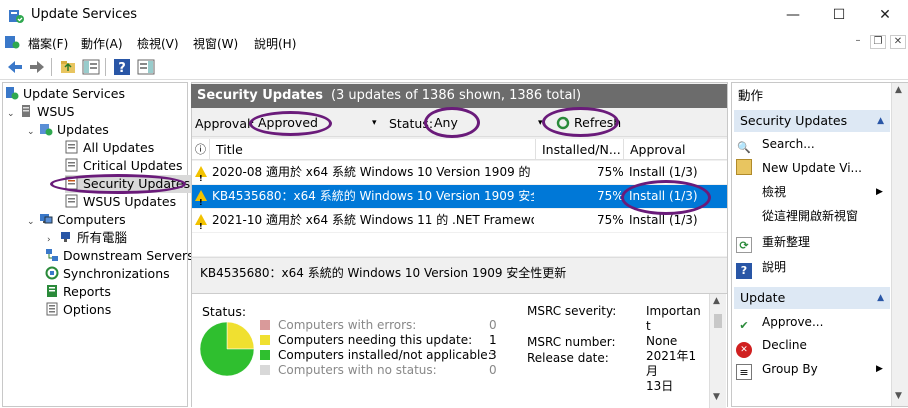  What do you see at coordinates (65, 237) in the screenshot?
I see `computer-group-icon` at bounding box center [65, 237].